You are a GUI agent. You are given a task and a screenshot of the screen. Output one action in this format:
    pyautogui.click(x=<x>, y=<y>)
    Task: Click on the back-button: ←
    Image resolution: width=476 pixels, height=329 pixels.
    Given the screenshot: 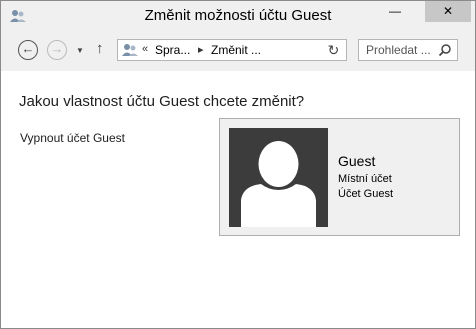 What is the action you would take?
    pyautogui.click(x=28, y=50)
    